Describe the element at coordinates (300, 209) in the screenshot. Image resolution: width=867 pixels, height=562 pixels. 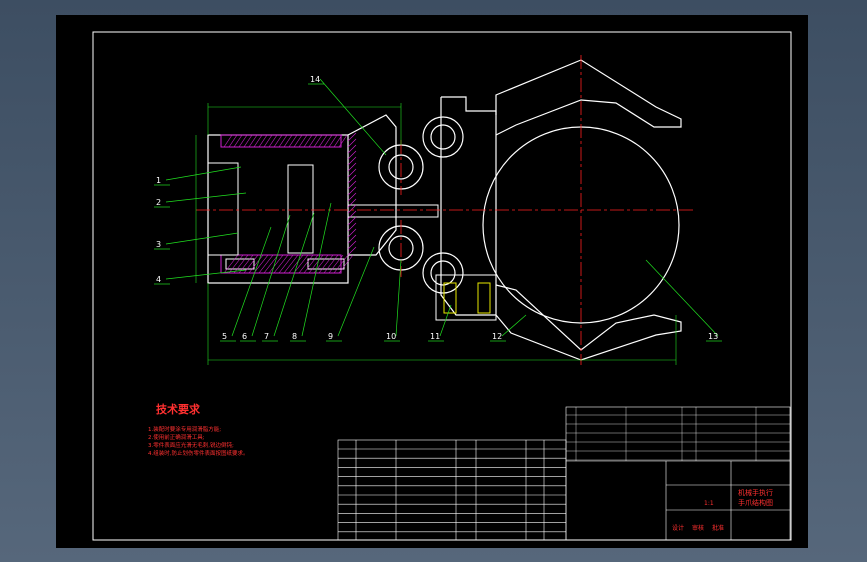
I see `piston` at that location.